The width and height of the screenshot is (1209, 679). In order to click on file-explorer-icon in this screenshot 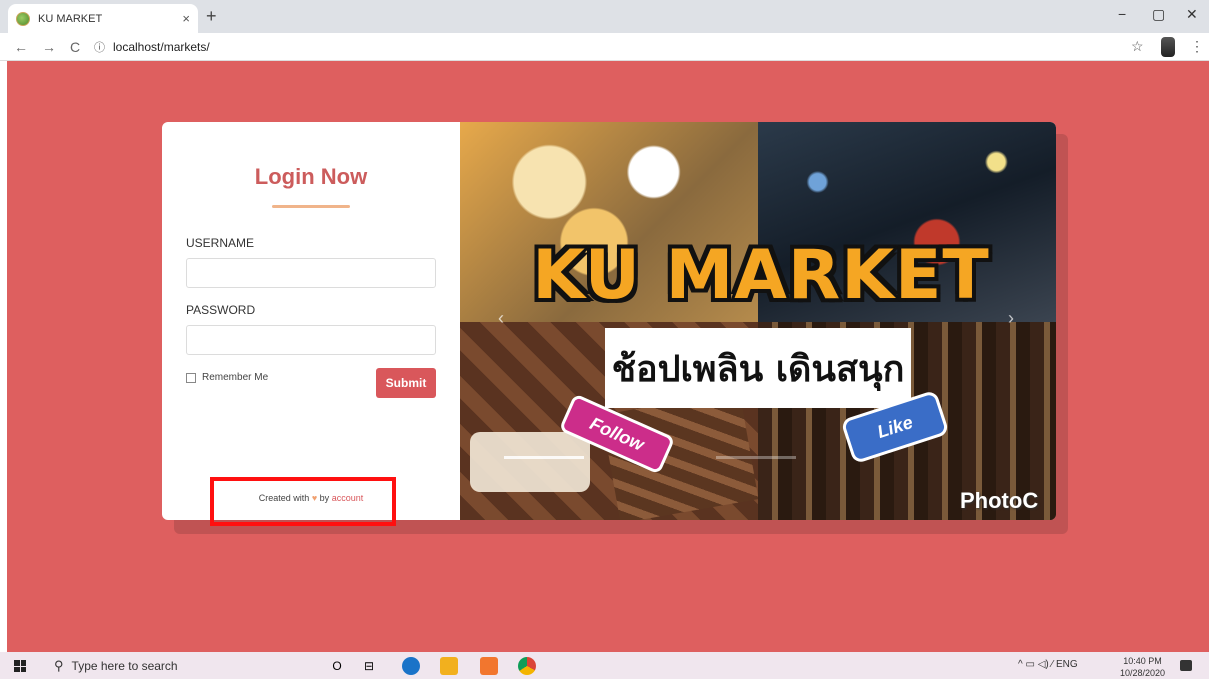, I will do `click(449, 666)`.